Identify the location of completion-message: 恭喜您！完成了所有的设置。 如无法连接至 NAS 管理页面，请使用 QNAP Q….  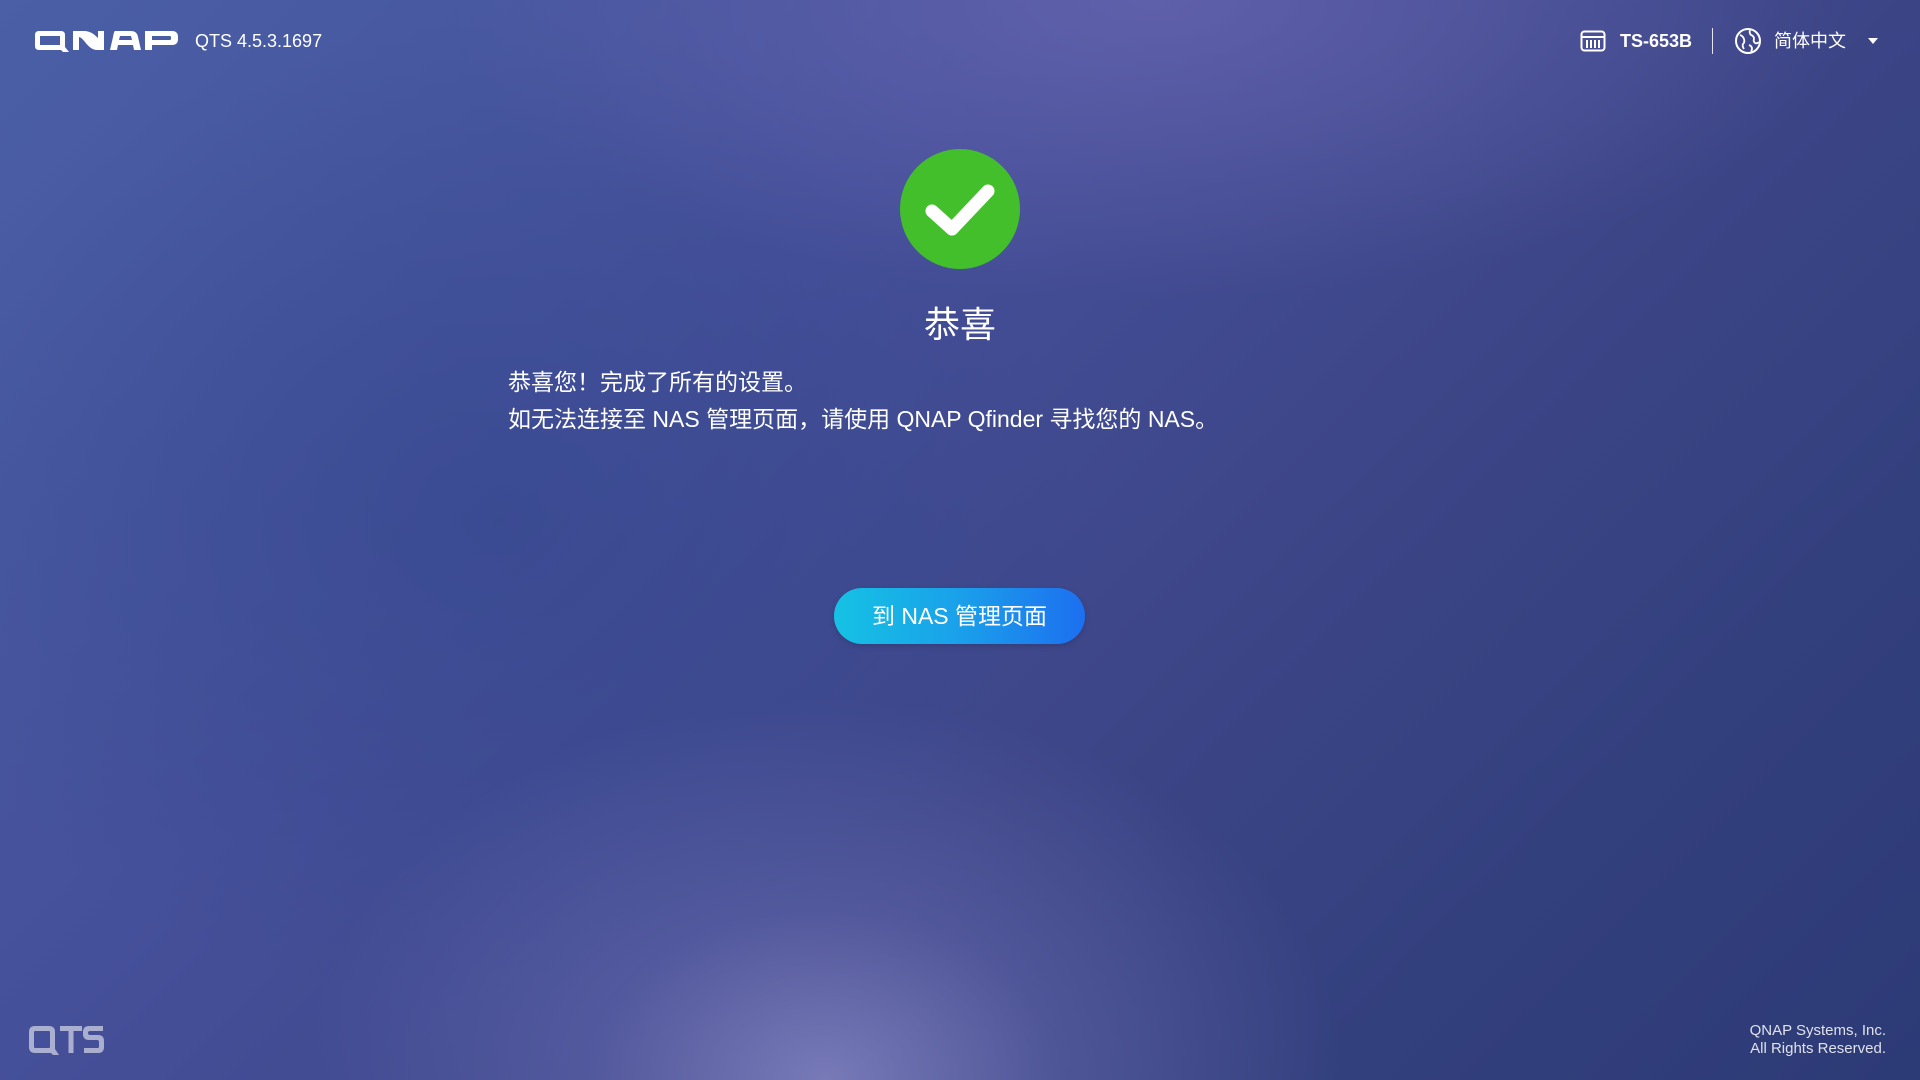
(958, 401).